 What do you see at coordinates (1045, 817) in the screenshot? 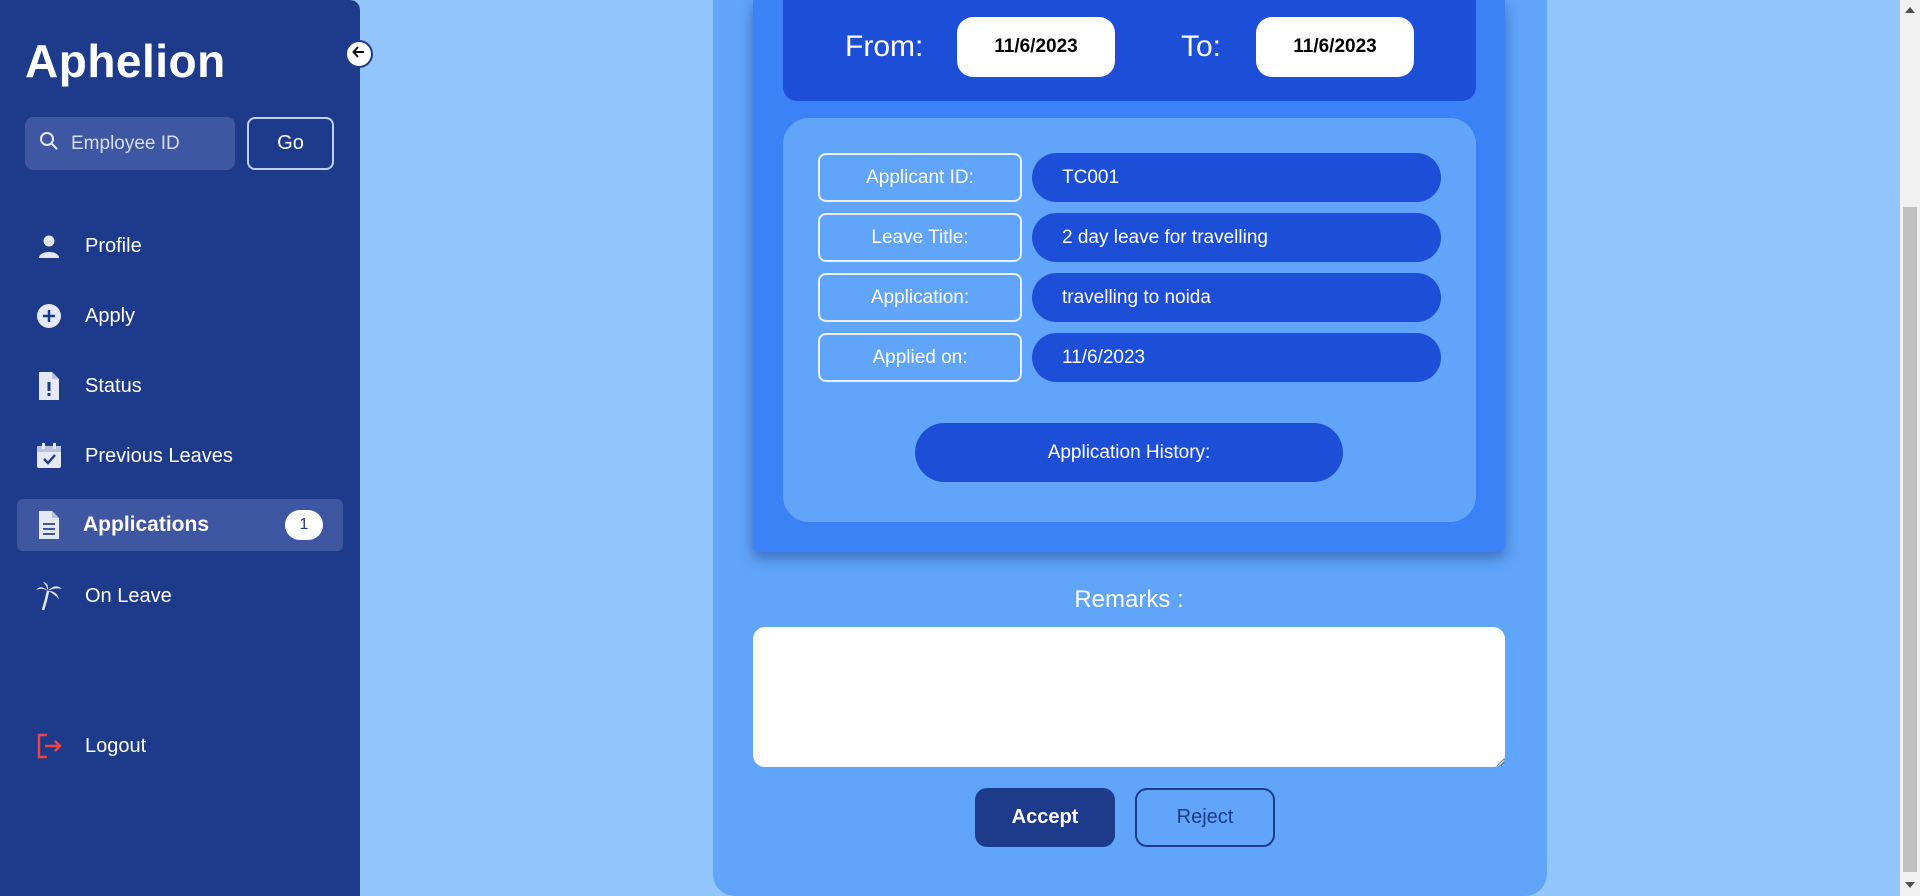
I see `accept-button: Accept` at bounding box center [1045, 817].